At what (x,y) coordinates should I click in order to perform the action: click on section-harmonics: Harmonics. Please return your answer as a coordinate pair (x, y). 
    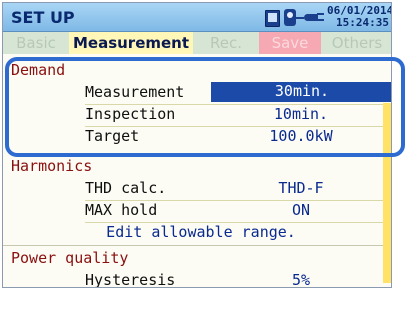
    Looking at the image, I should click on (52, 166).